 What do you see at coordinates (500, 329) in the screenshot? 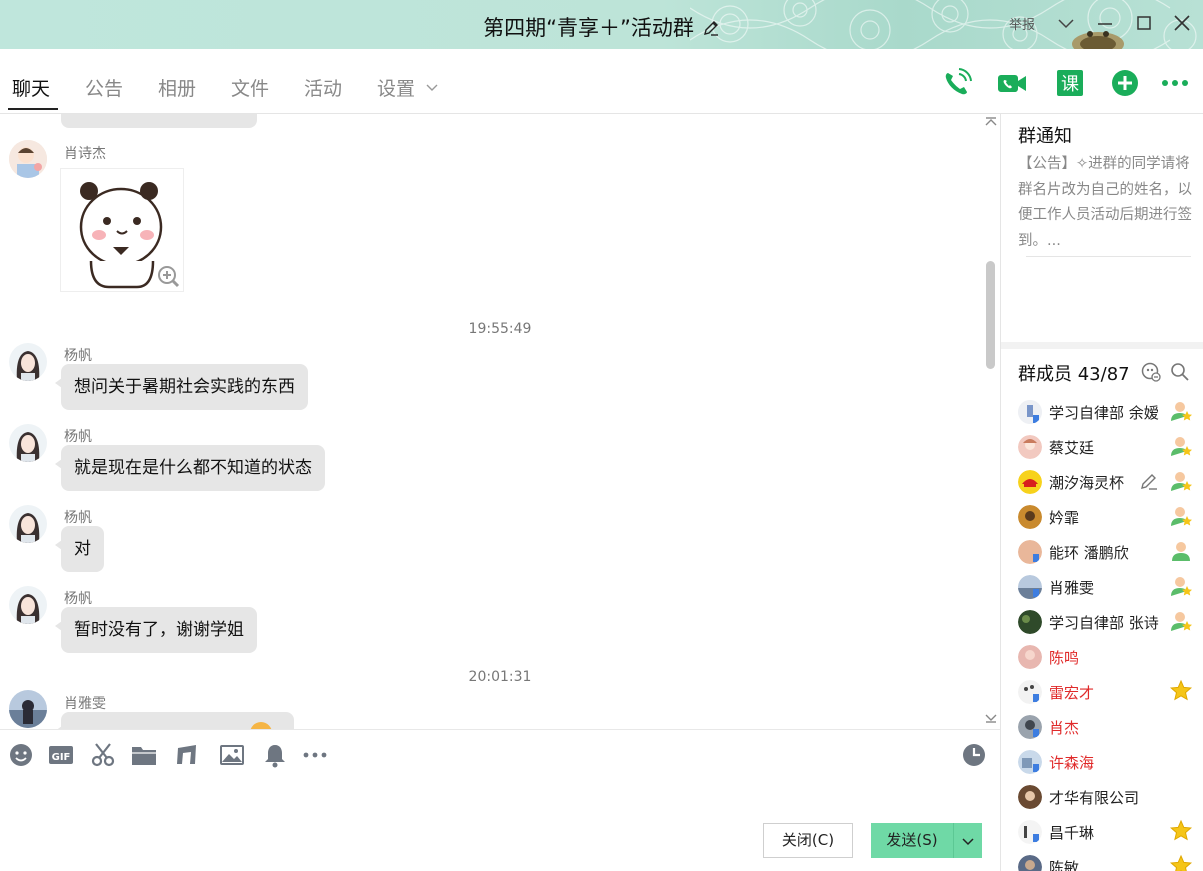
I see `message-timestamp: 19:55:49` at bounding box center [500, 329].